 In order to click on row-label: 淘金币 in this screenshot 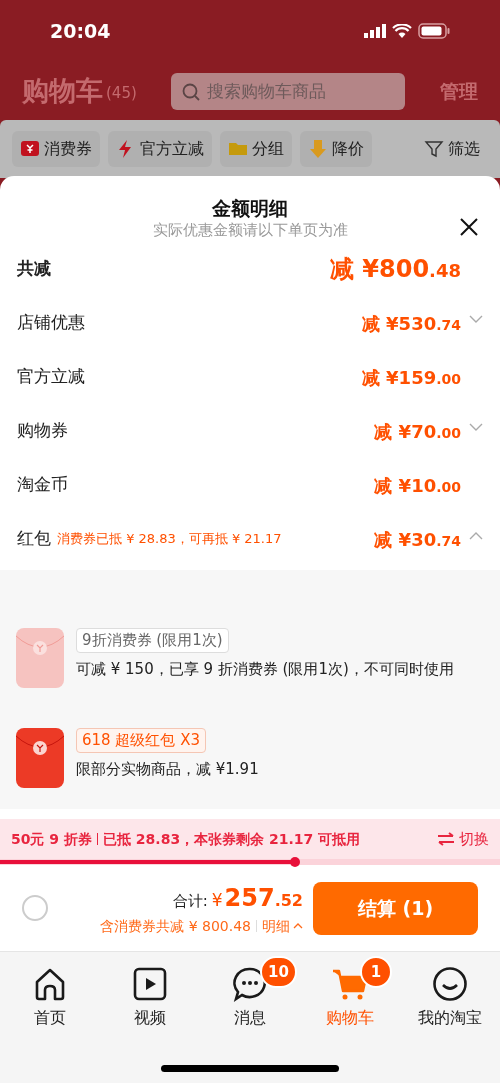, I will do `click(42, 485)`.